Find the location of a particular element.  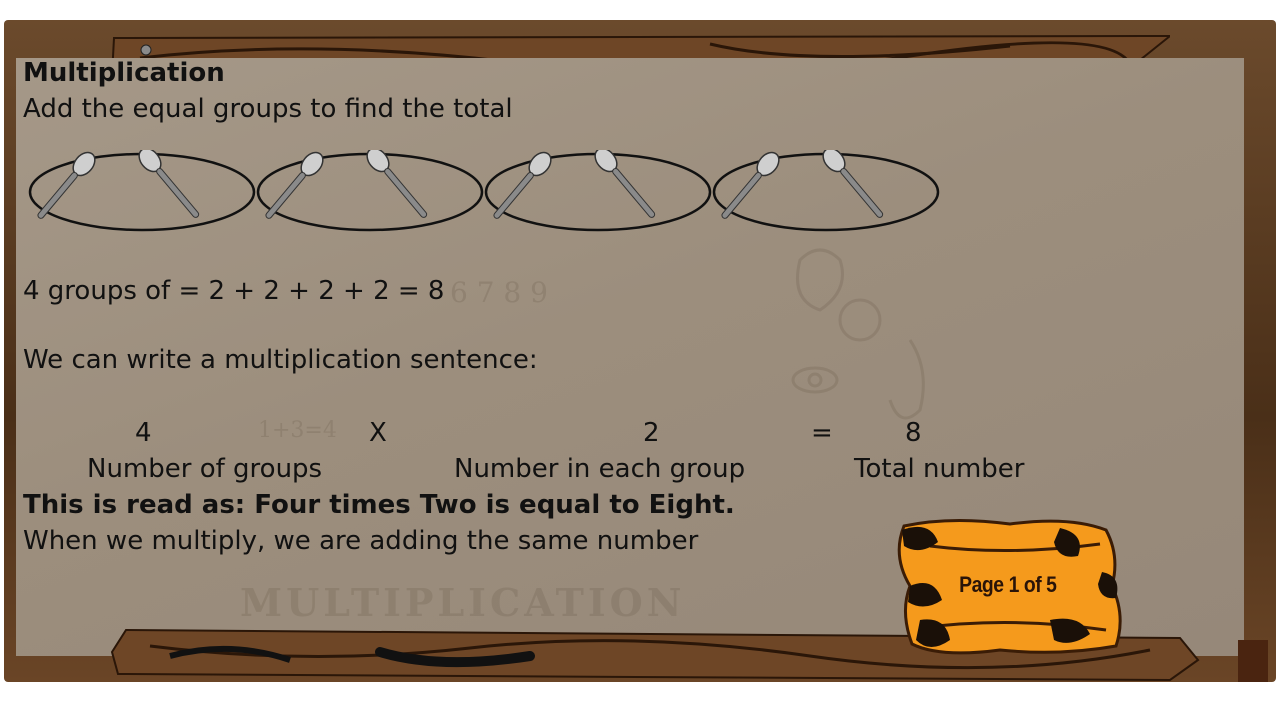

watermark-creature-art is located at coordinates (858, 334).